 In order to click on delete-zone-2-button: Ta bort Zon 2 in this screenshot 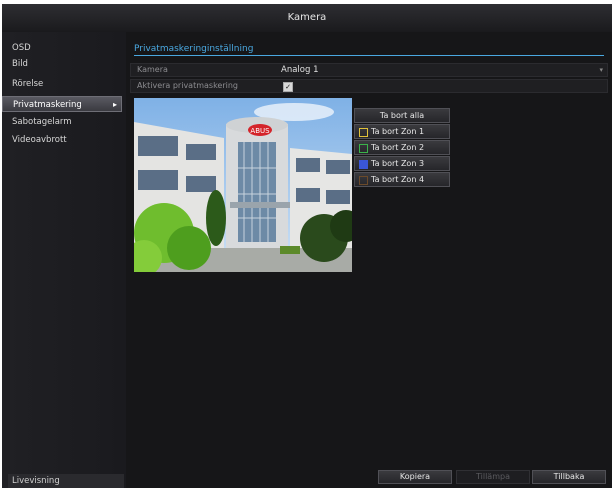, I will do `click(402, 147)`.